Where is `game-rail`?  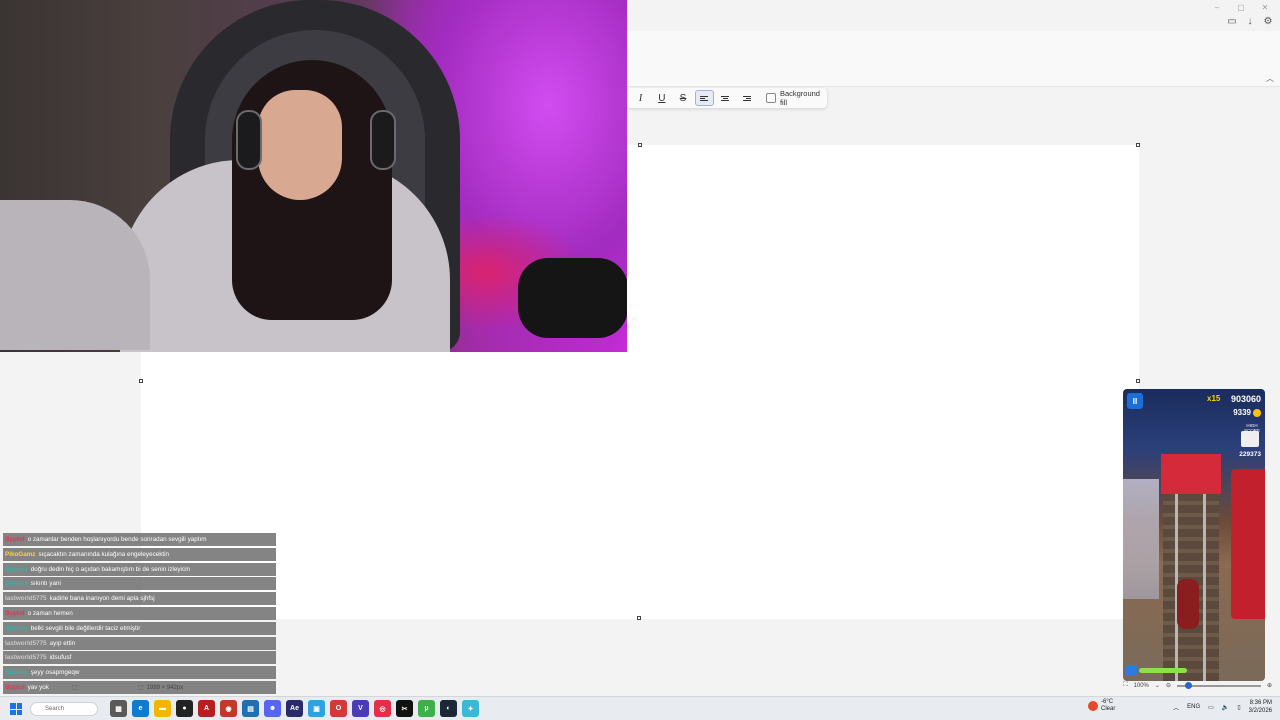 game-rail is located at coordinates (1176, 581).